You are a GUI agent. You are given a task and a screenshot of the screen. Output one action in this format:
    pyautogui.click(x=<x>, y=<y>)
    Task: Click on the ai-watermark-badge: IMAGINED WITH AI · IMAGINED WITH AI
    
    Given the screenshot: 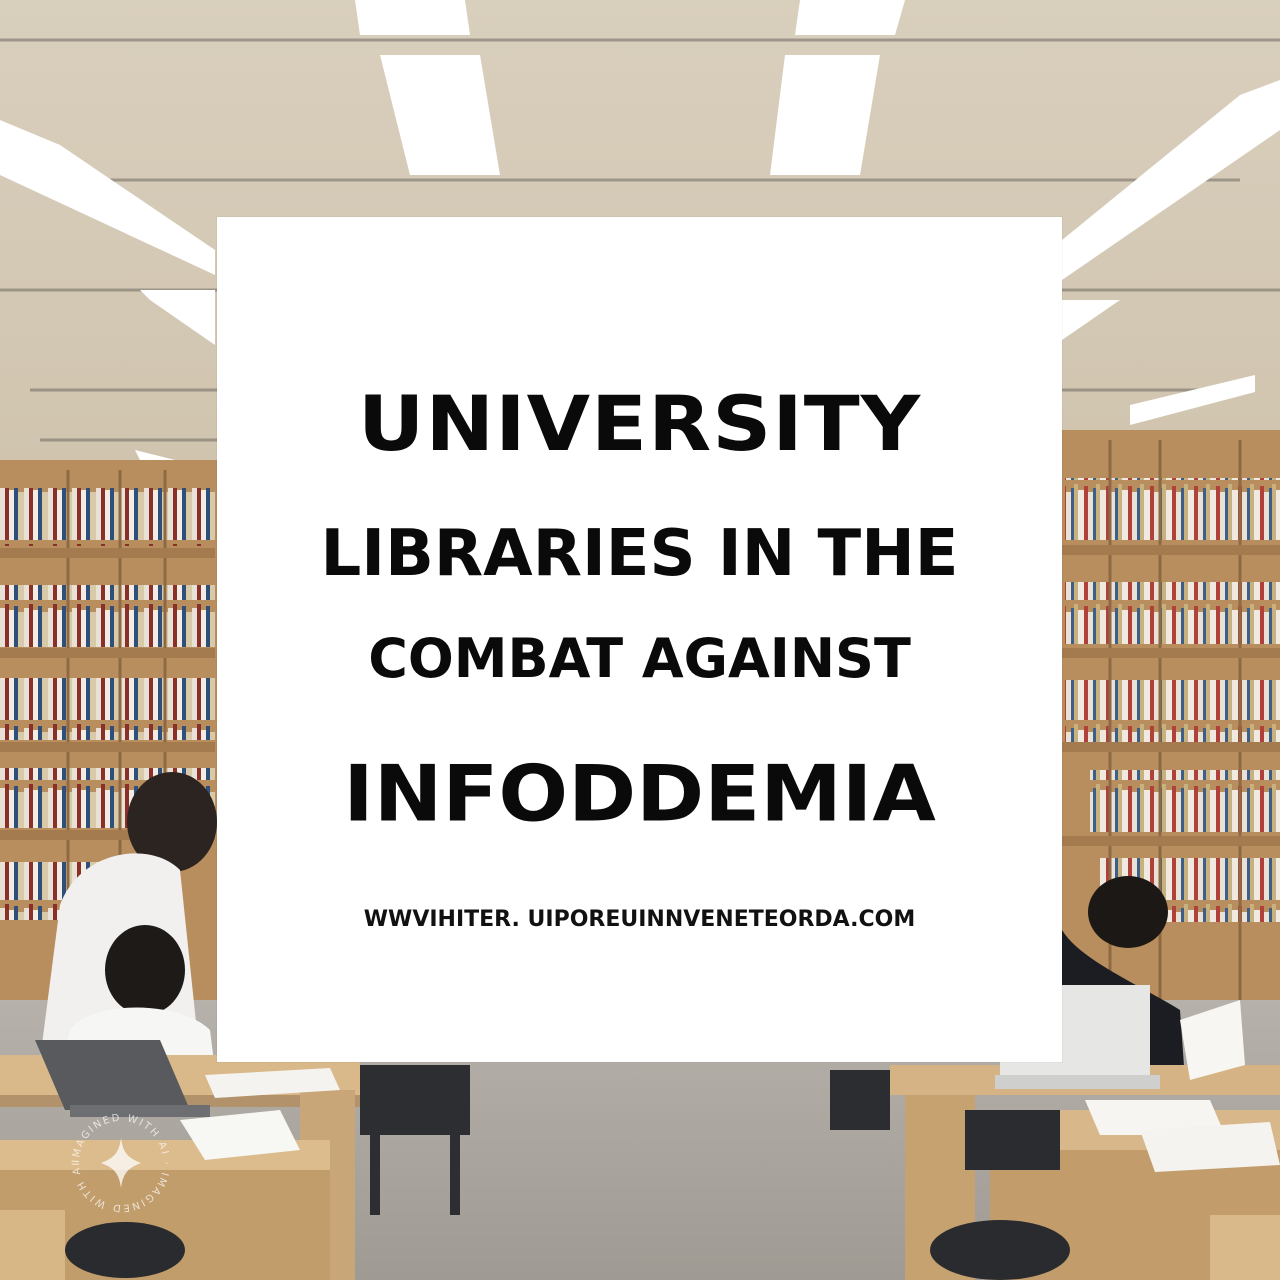 What is the action you would take?
    pyautogui.click(x=120, y=1163)
    